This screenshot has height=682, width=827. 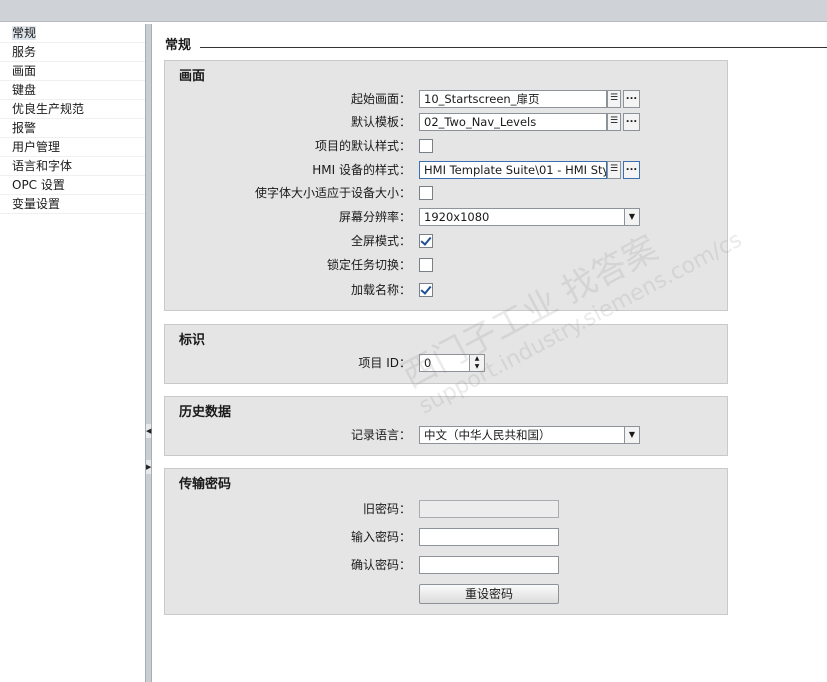 What do you see at coordinates (426, 146) in the screenshot?
I see `project-default-style-checkbox` at bounding box center [426, 146].